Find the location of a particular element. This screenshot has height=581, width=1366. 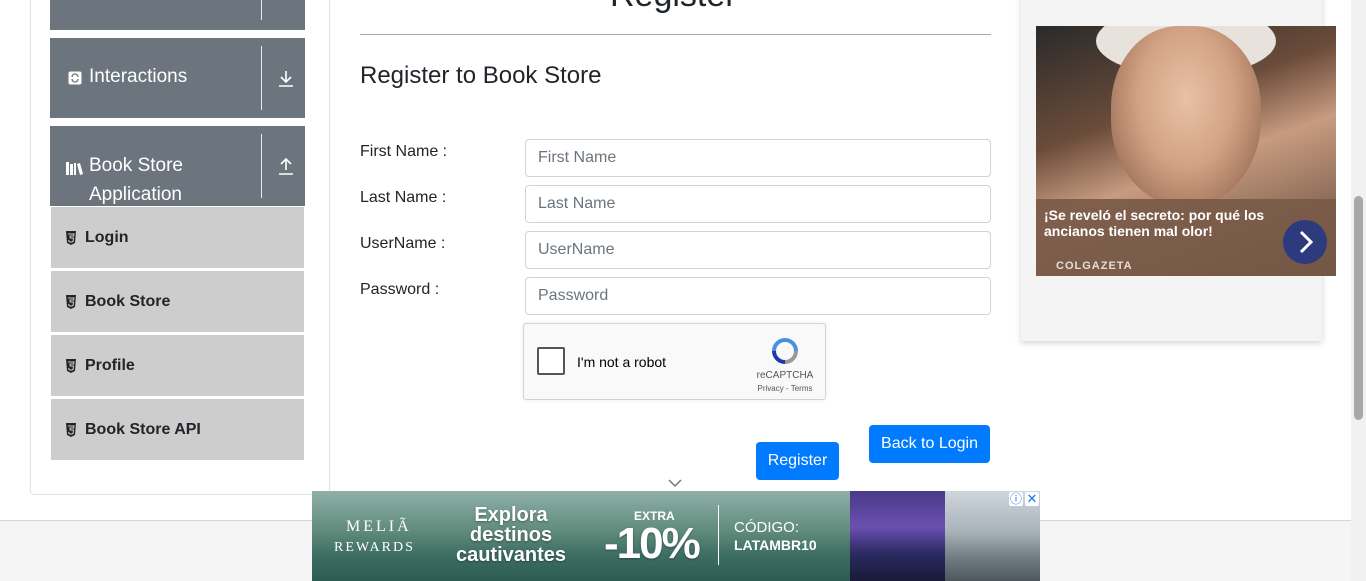

close-icon: ✕ is located at coordinates (1032, 499).